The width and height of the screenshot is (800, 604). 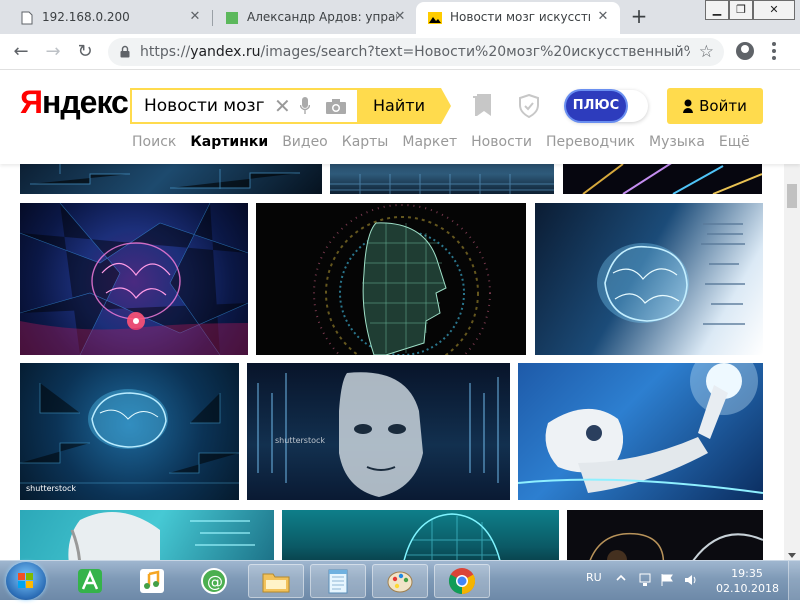 What do you see at coordinates (639, 17) in the screenshot?
I see `new-tab-button: +` at bounding box center [639, 17].